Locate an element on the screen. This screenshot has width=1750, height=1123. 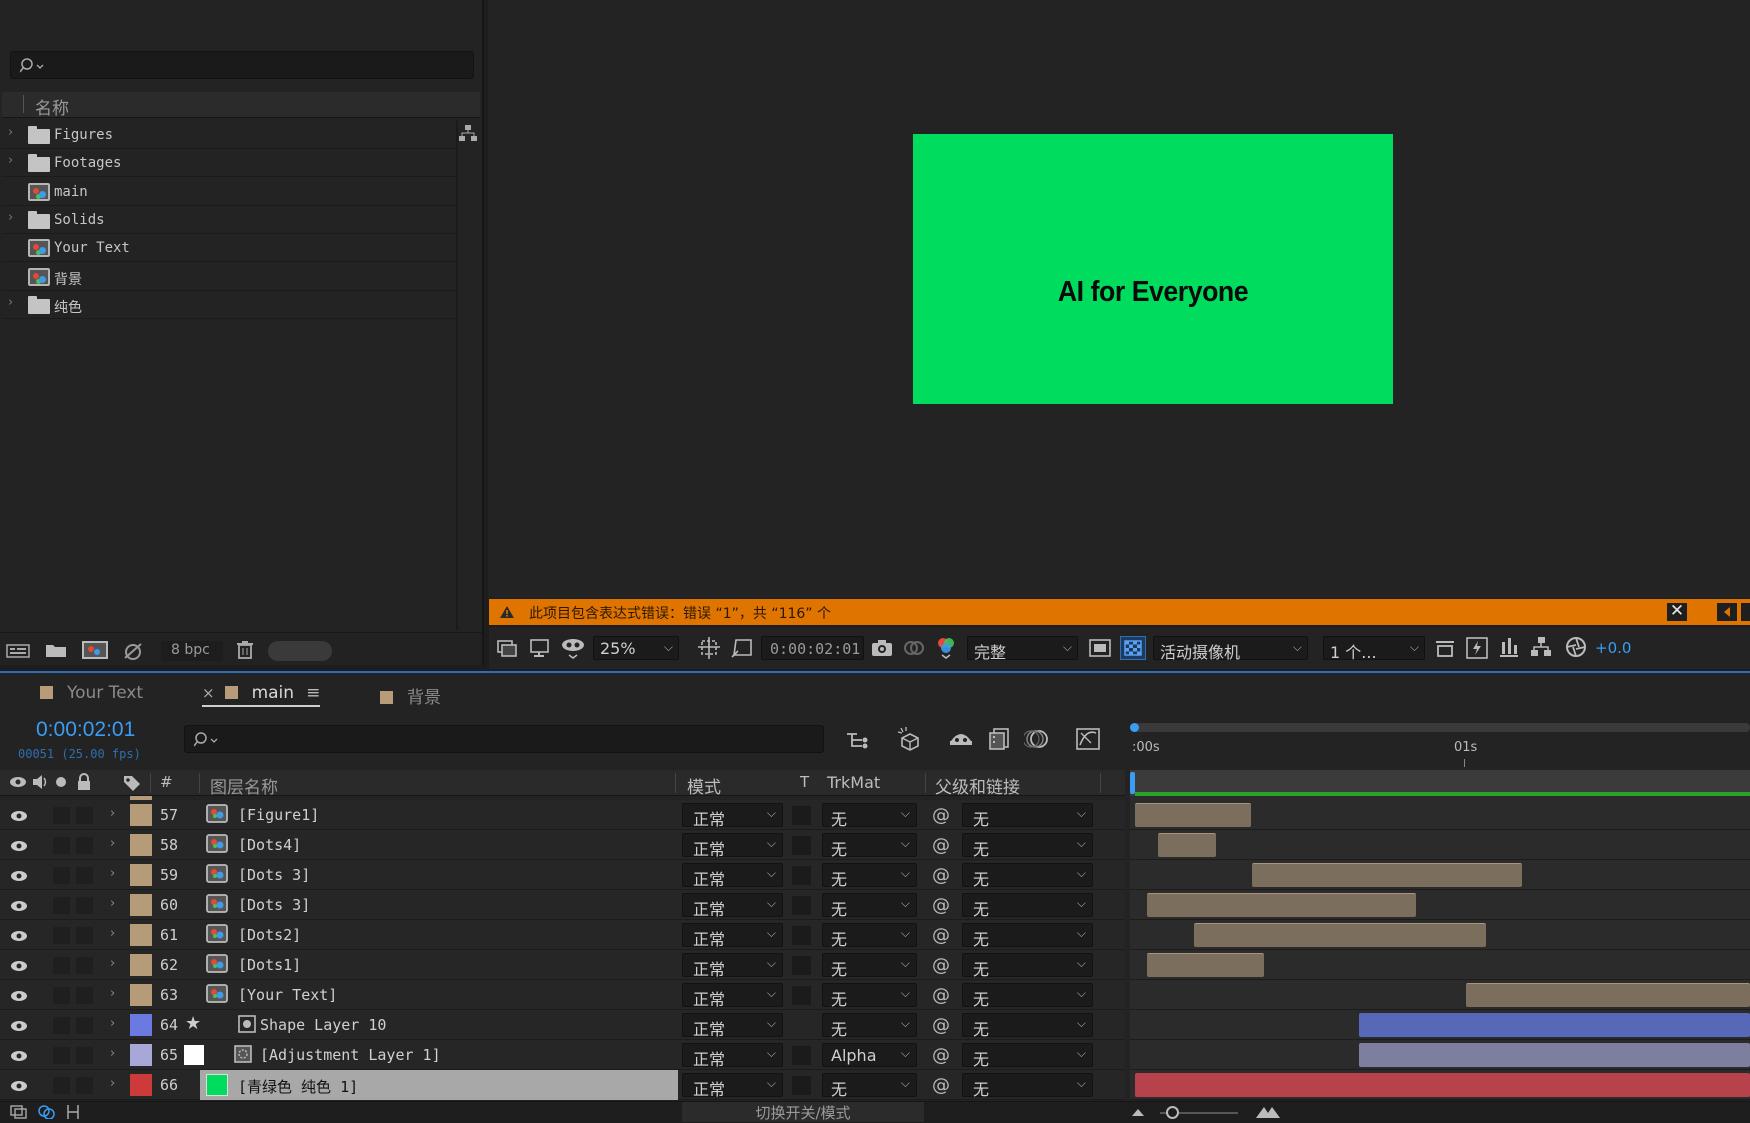
layer-row: › 60 [Dots 3] 正常 ⌵ 无 ⌵ @ 无 ⌵ is located at coordinates (562, 905).